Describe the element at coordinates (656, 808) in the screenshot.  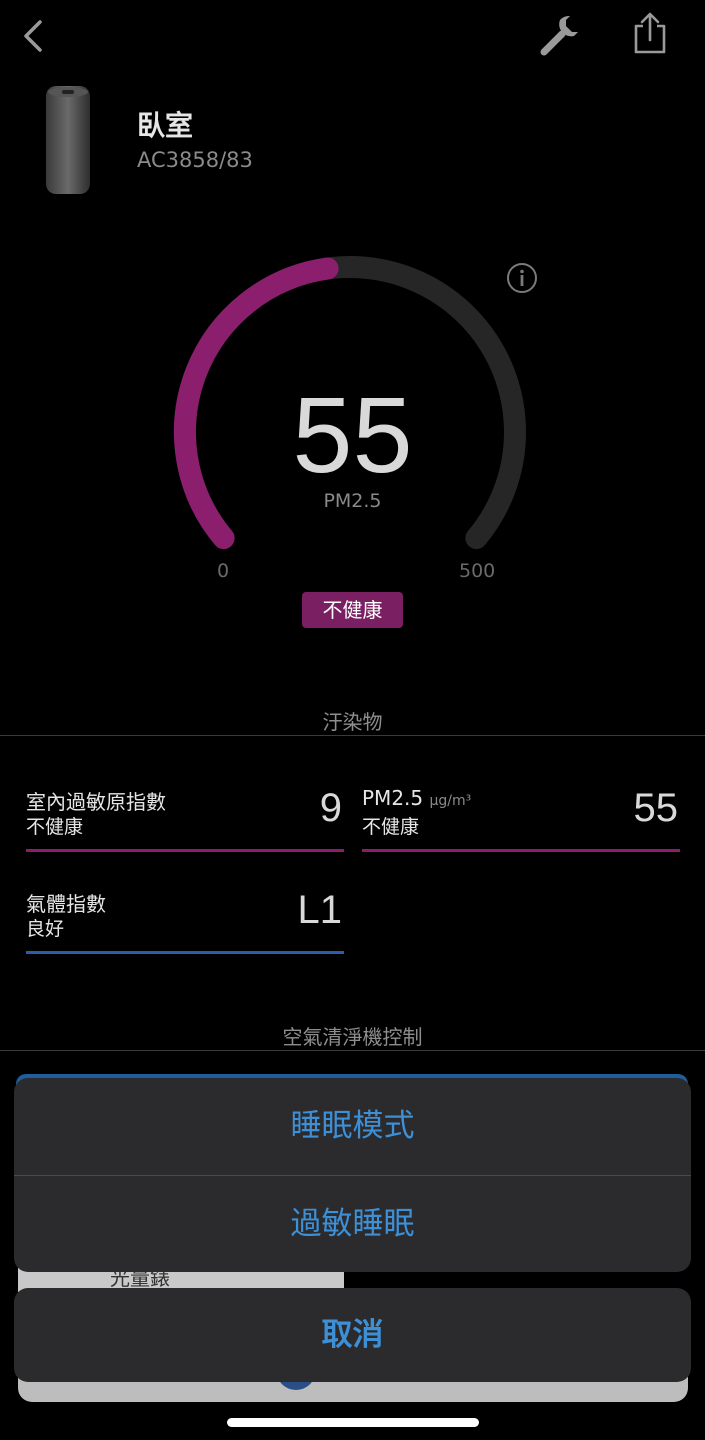
I see `metric-value: 55` at that location.